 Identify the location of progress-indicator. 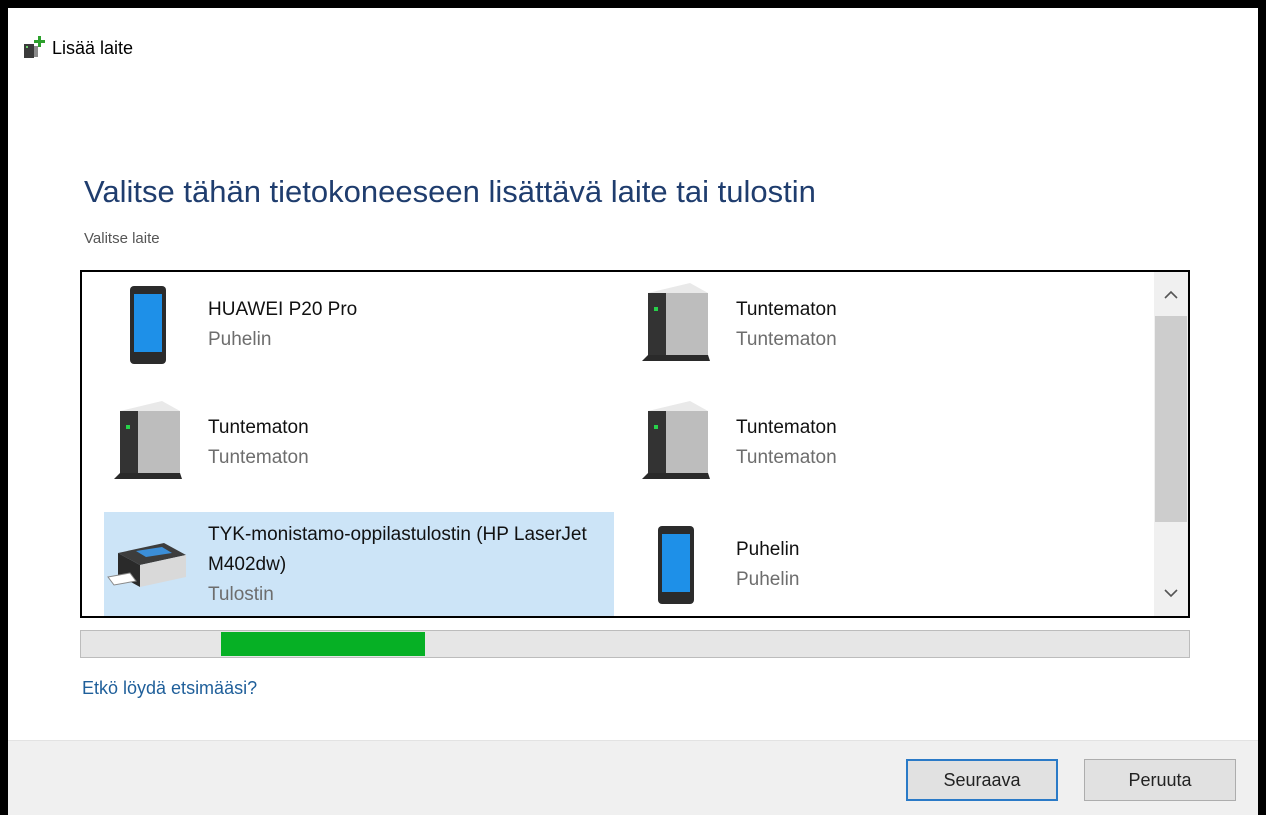
(323, 644).